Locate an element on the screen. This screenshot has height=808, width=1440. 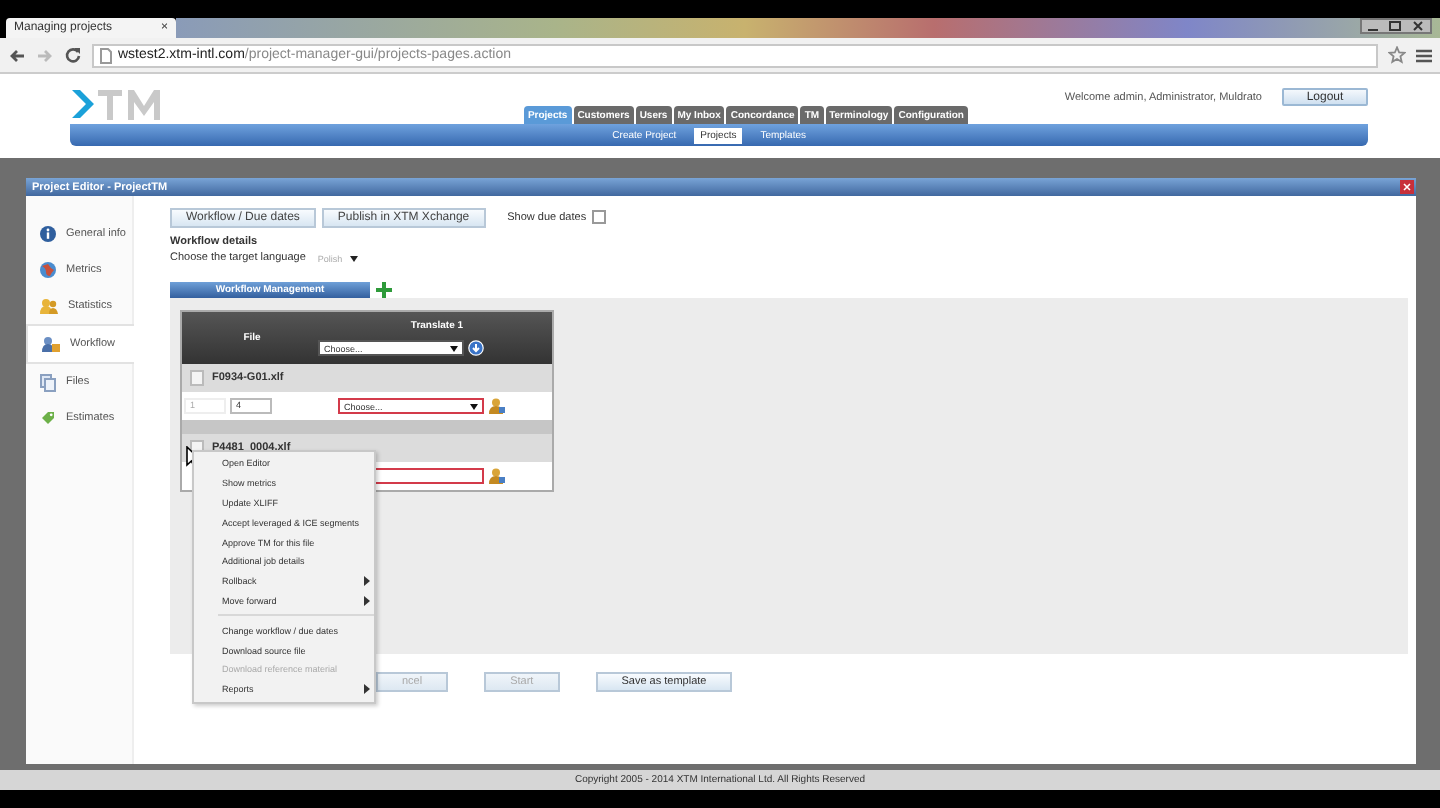
menu-icon is located at coordinates (1424, 55).